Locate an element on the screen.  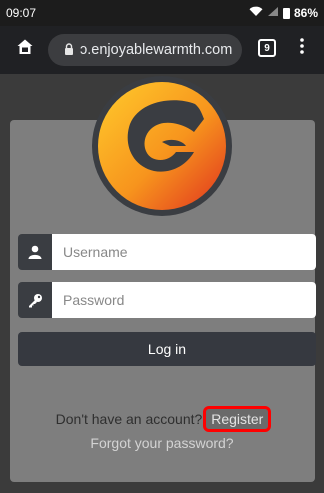
address-bar: ɔ.enjoyablewarmth.com is located at coordinates (145, 50).